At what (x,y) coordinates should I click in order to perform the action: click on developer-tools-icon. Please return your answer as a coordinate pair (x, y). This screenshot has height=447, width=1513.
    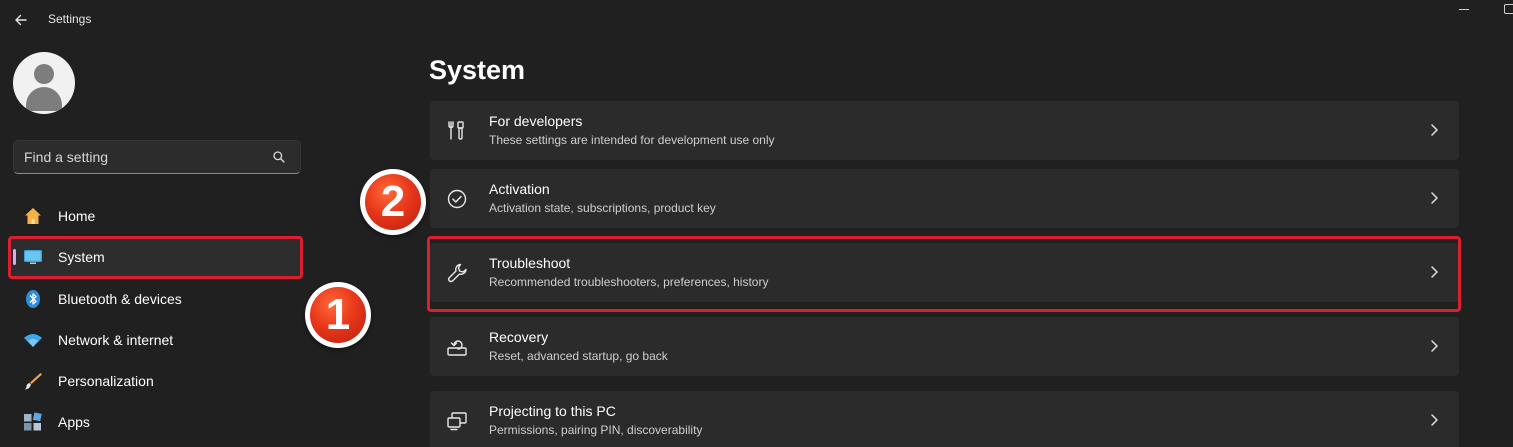
    Looking at the image, I should click on (456, 130).